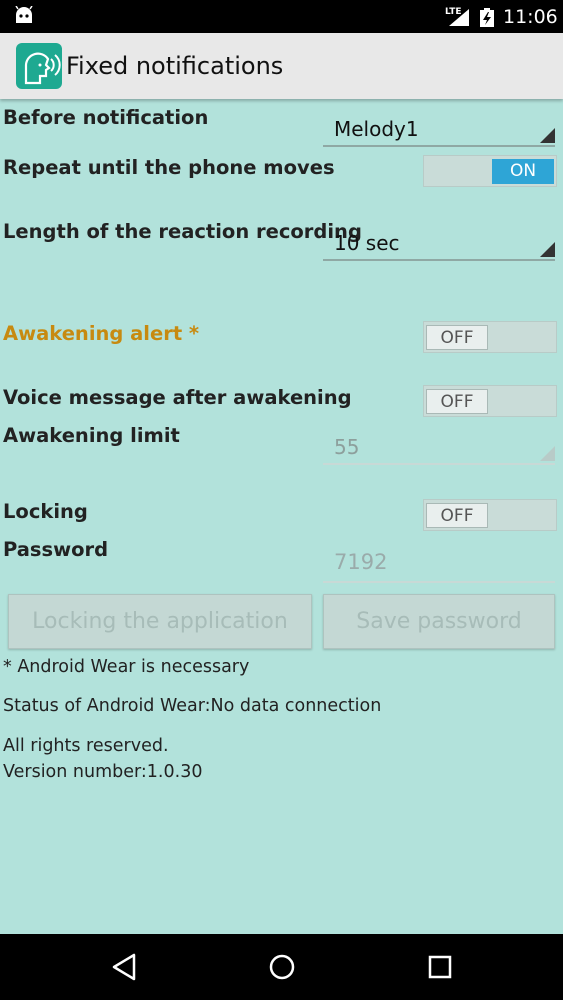  I want to click on rights-text: All rights reserved., so click(86, 746).